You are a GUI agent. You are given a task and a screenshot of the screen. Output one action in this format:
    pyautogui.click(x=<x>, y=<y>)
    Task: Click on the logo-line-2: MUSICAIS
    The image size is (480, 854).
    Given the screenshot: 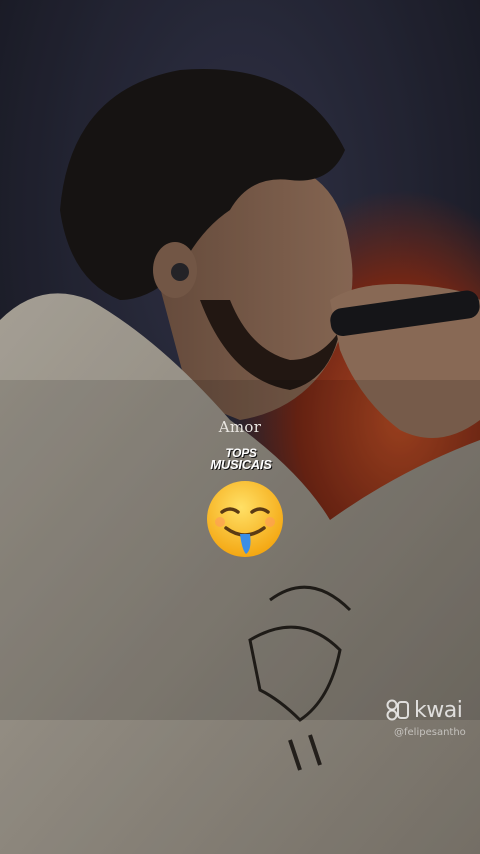 What is the action you would take?
    pyautogui.click(x=241, y=464)
    